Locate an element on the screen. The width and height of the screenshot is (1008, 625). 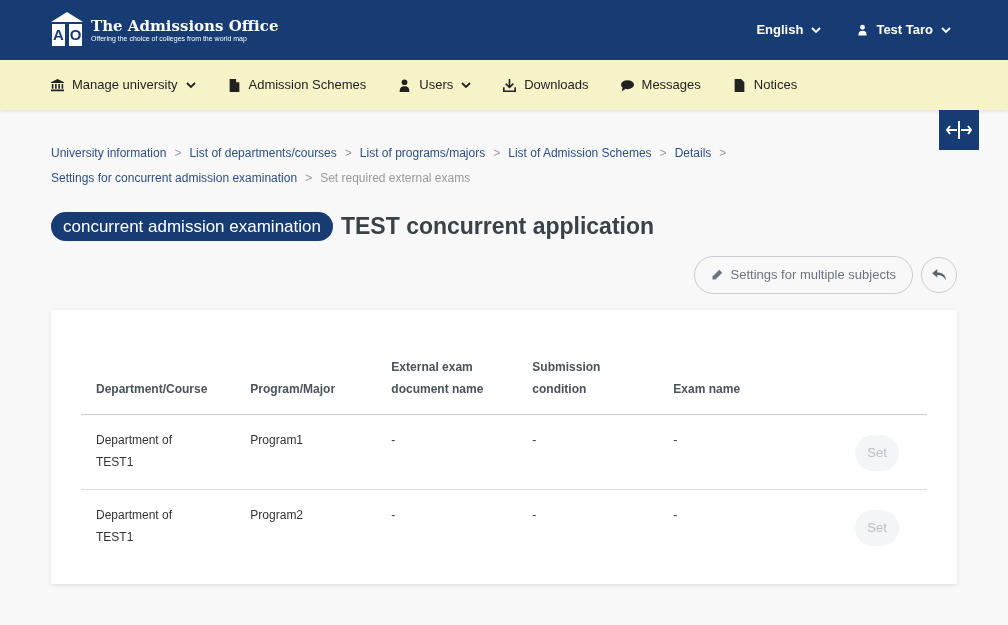
expand-icon is located at coordinates (959, 130).